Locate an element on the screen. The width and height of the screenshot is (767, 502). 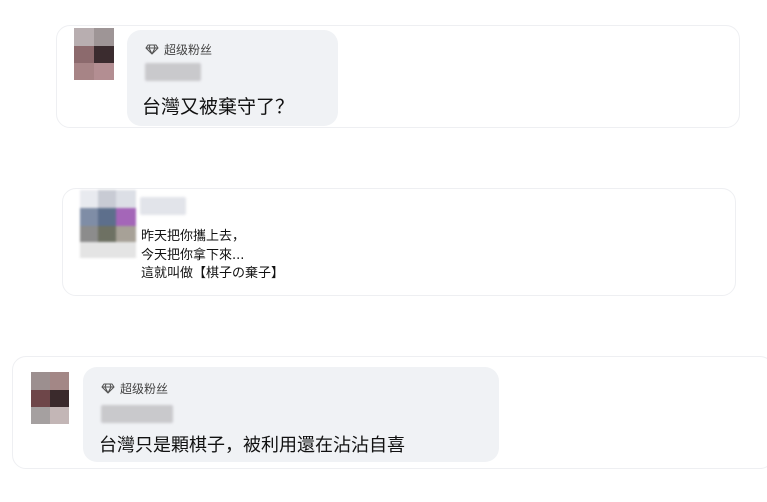
comment-line: 昨天把你攜上去， is located at coordinates (193, 236).